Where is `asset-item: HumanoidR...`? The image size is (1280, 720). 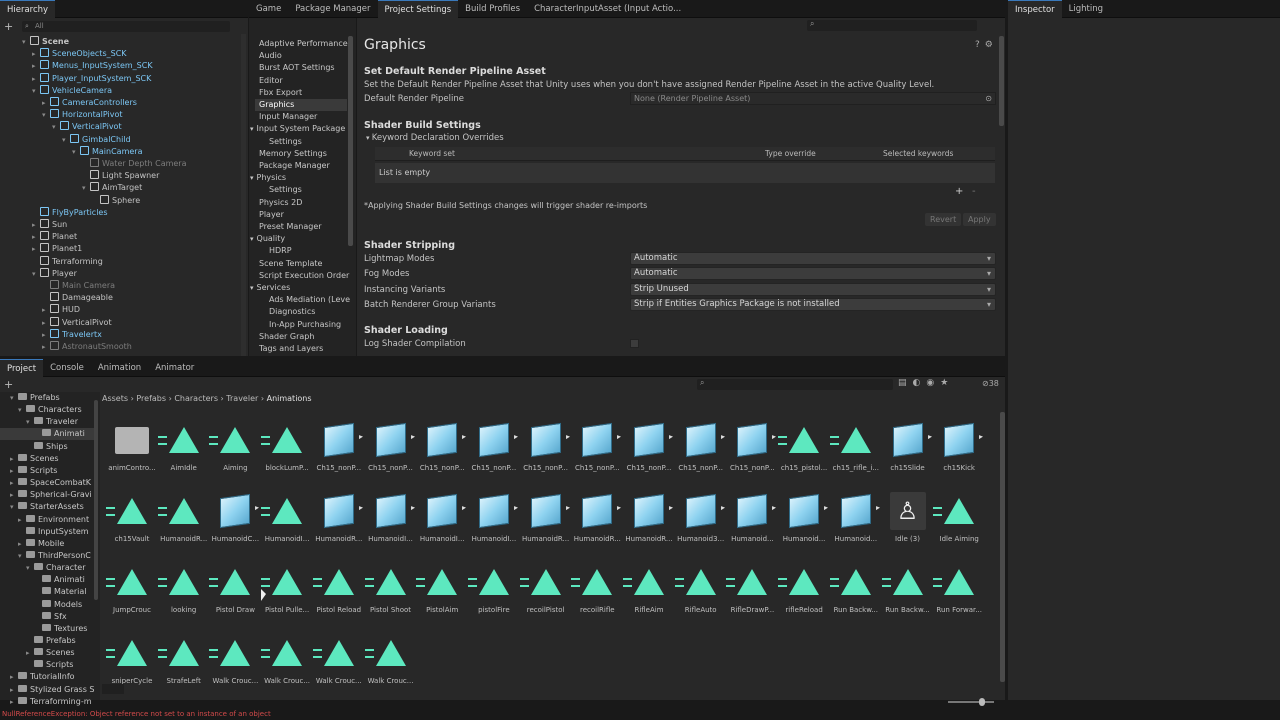 asset-item: HumanoidR... is located at coordinates (183, 522).